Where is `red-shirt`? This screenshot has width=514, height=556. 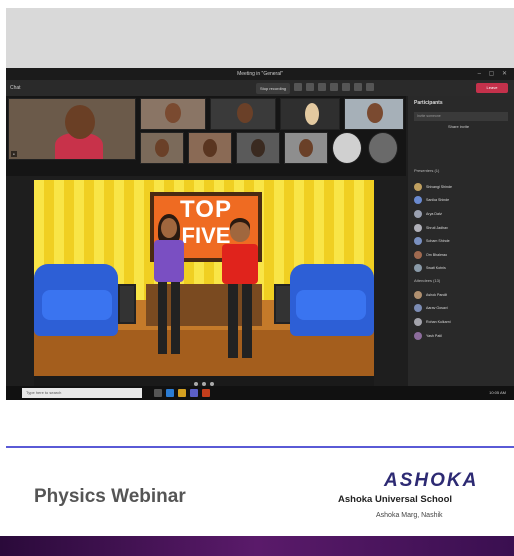 red-shirt is located at coordinates (240, 264).